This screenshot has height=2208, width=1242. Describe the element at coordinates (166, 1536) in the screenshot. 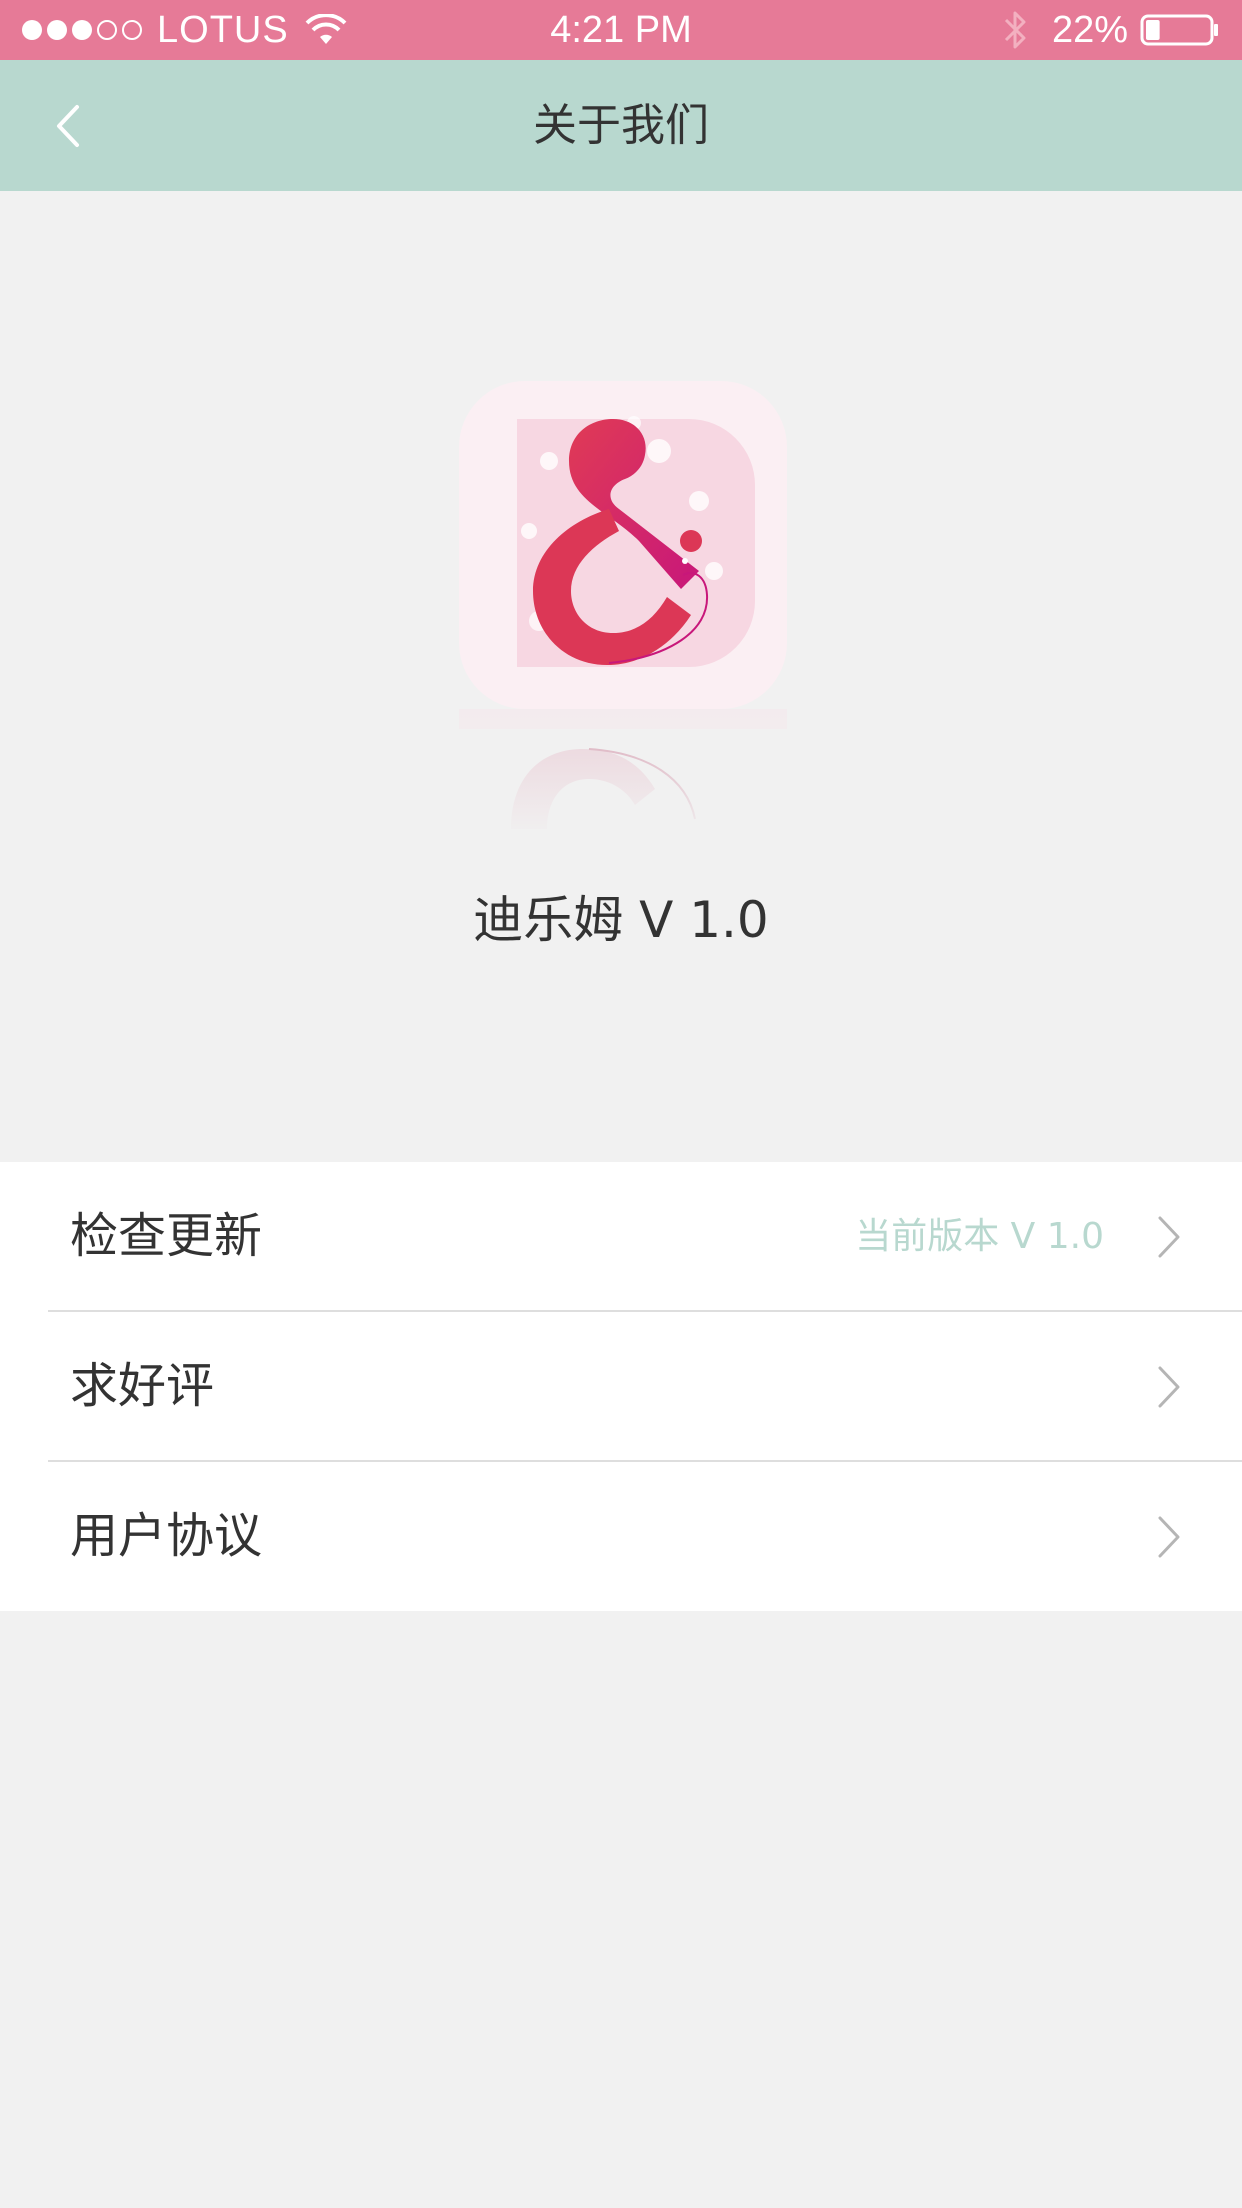

I see `row-label: 用户协议` at that location.